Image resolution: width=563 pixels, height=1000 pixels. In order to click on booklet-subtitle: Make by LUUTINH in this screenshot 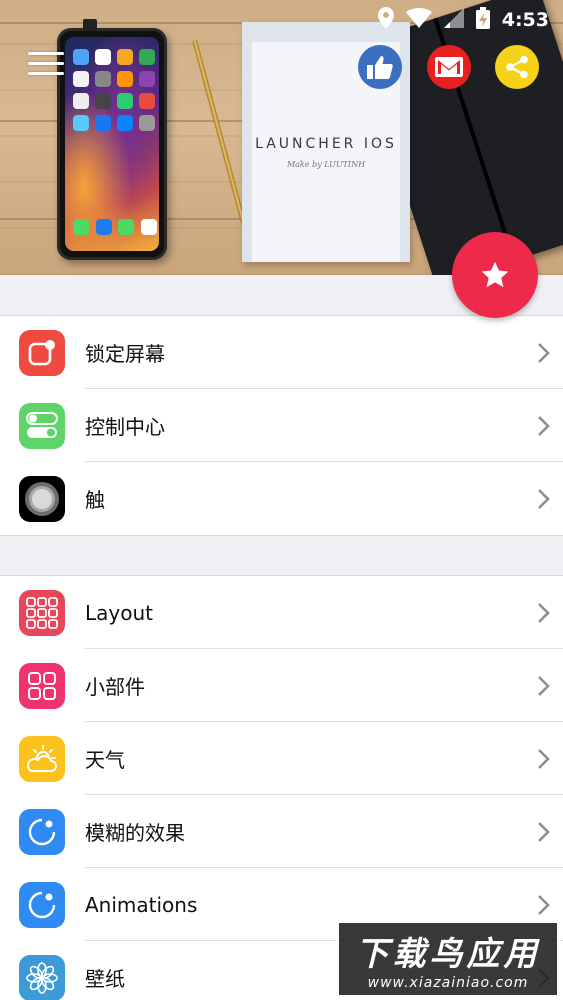, I will do `click(326, 164)`.